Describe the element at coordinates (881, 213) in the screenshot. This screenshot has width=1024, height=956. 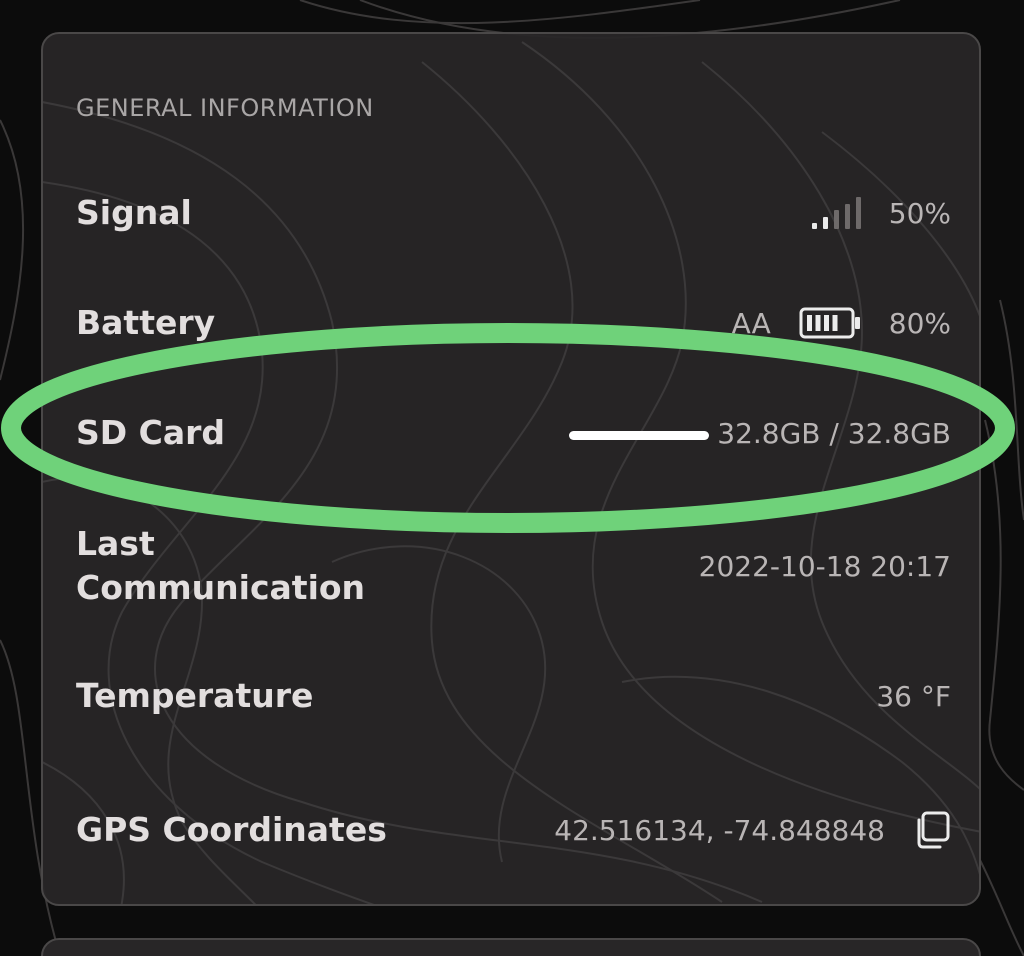
I see `signal-value-group: 50%` at that location.